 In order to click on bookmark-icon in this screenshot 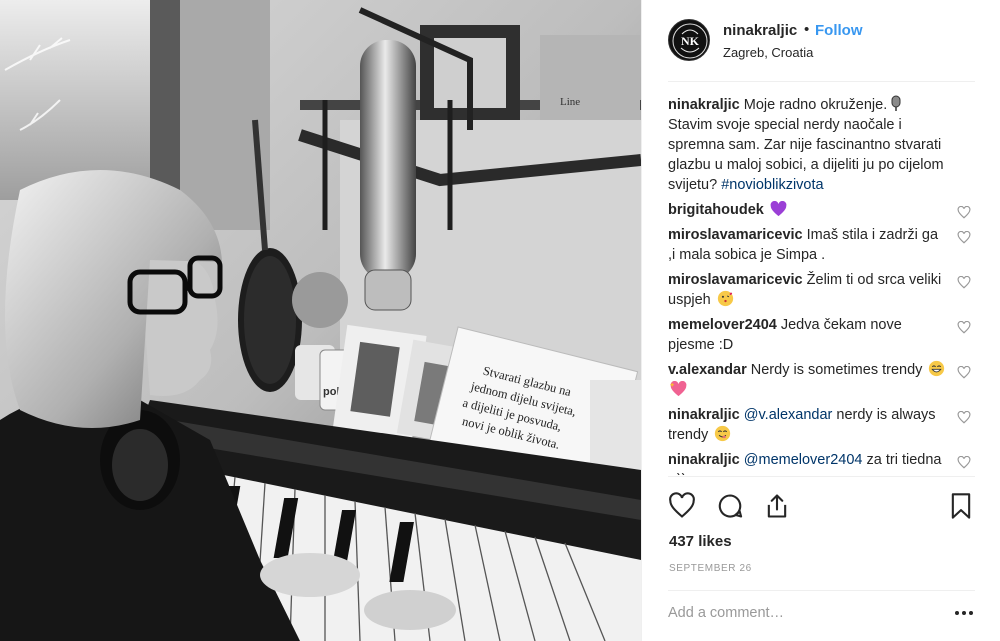, I will do `click(961, 506)`.